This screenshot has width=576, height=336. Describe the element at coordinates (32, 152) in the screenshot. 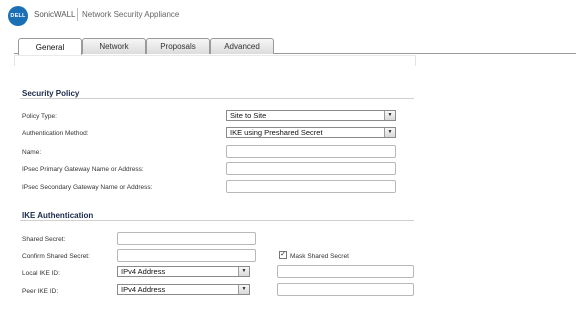

I see `name-label: Name:` at that location.